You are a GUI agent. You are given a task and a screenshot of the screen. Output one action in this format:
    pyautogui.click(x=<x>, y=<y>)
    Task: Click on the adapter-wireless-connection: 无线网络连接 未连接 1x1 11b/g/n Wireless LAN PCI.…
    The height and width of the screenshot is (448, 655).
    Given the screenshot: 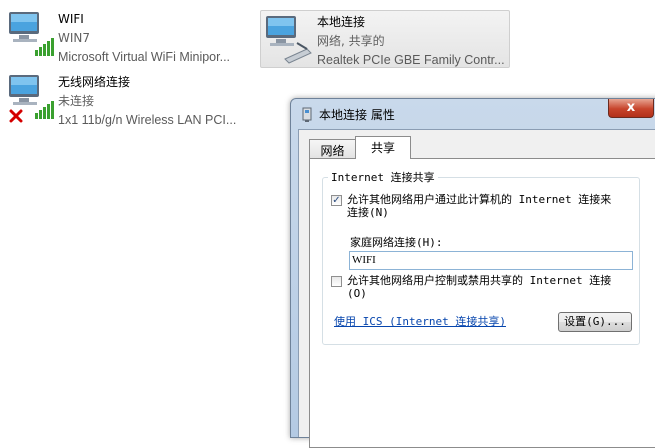 What is the action you would take?
    pyautogui.click(x=131, y=100)
    